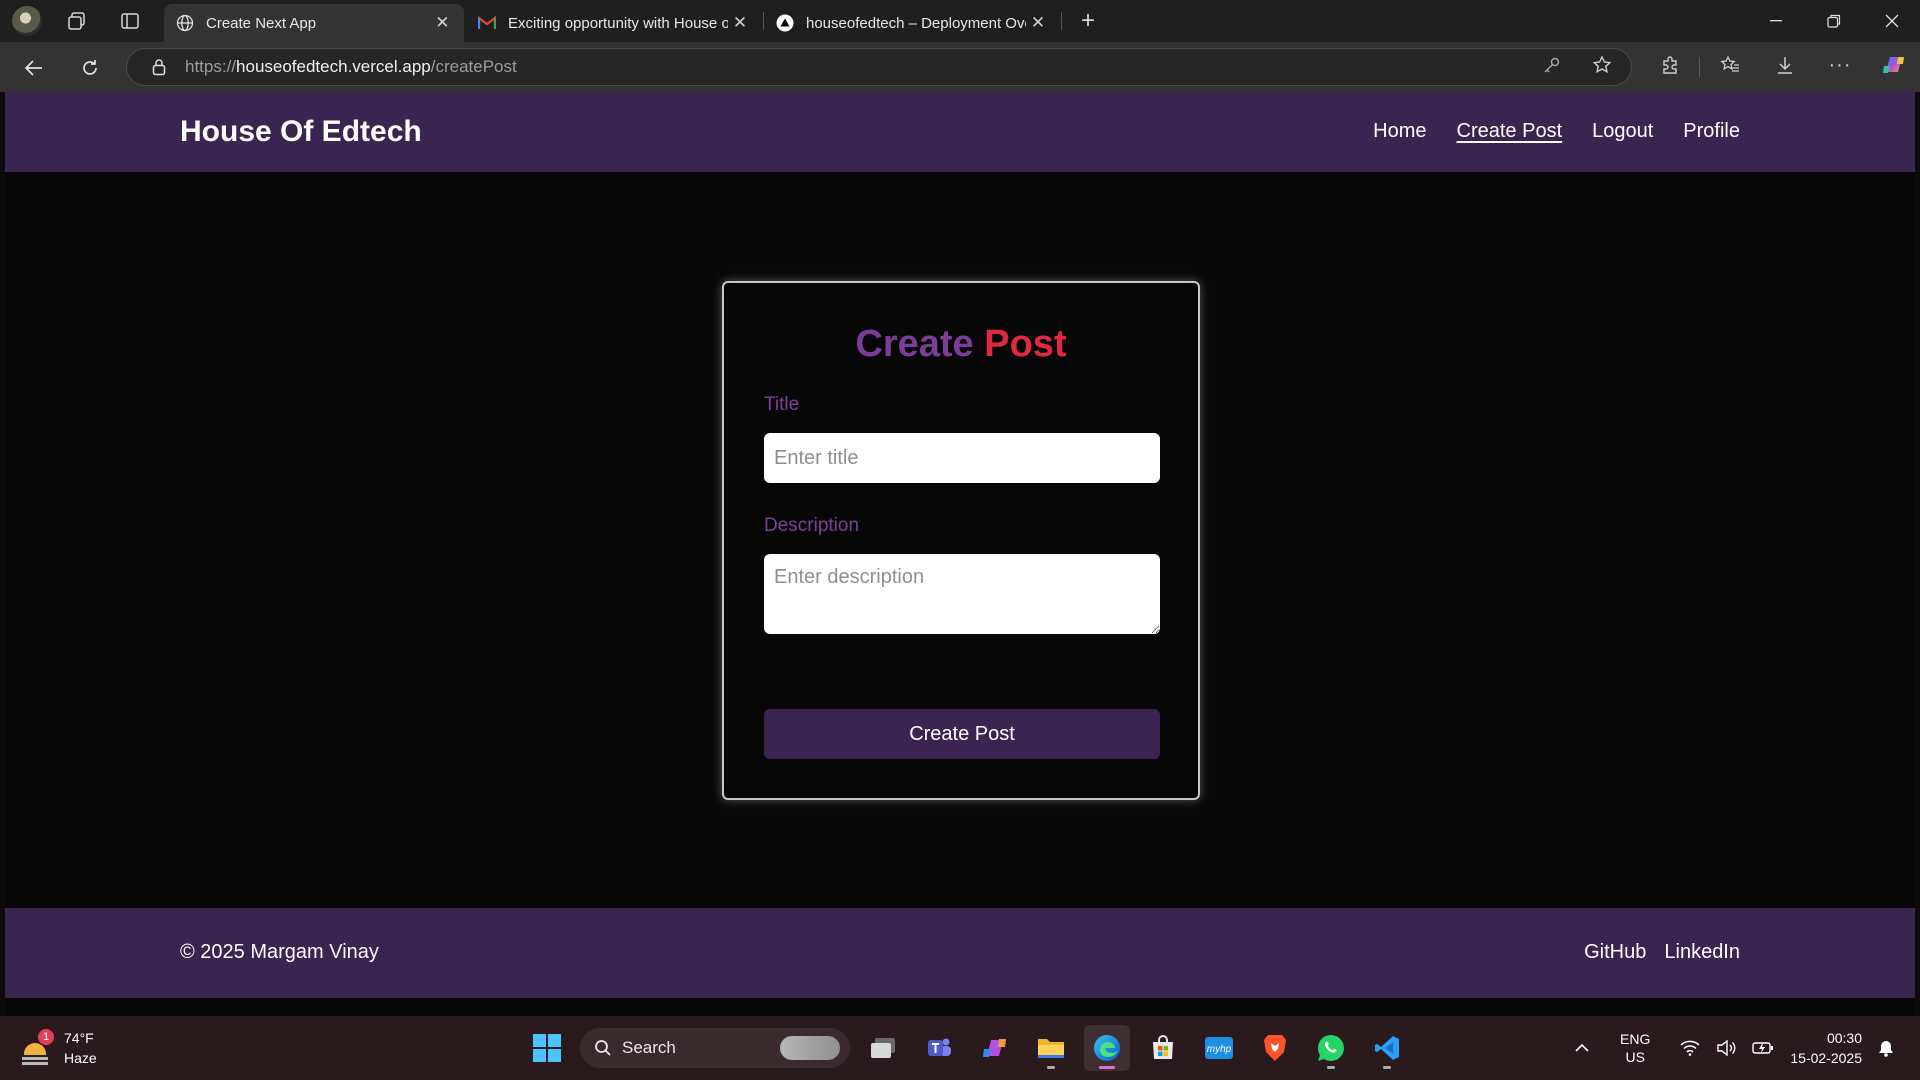 The image size is (1920, 1080). Describe the element at coordinates (1582, 1048) in the screenshot. I see `show-hidden-icons-icon` at that location.